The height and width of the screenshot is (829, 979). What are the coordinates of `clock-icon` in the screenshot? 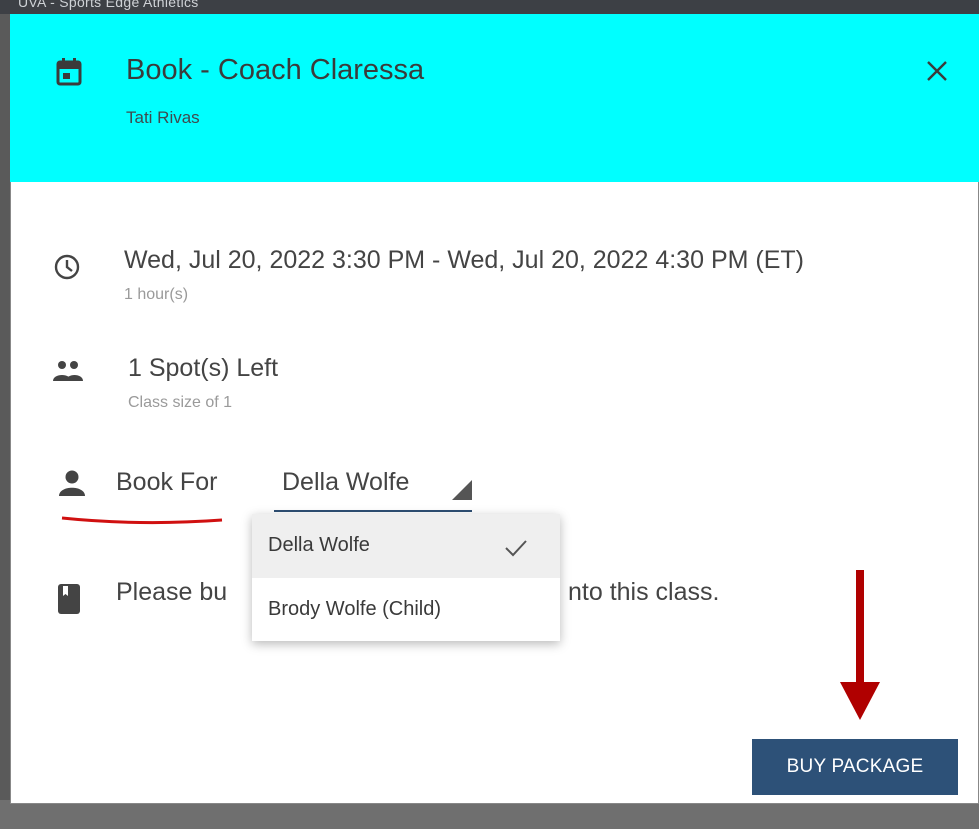 It's located at (67, 267).